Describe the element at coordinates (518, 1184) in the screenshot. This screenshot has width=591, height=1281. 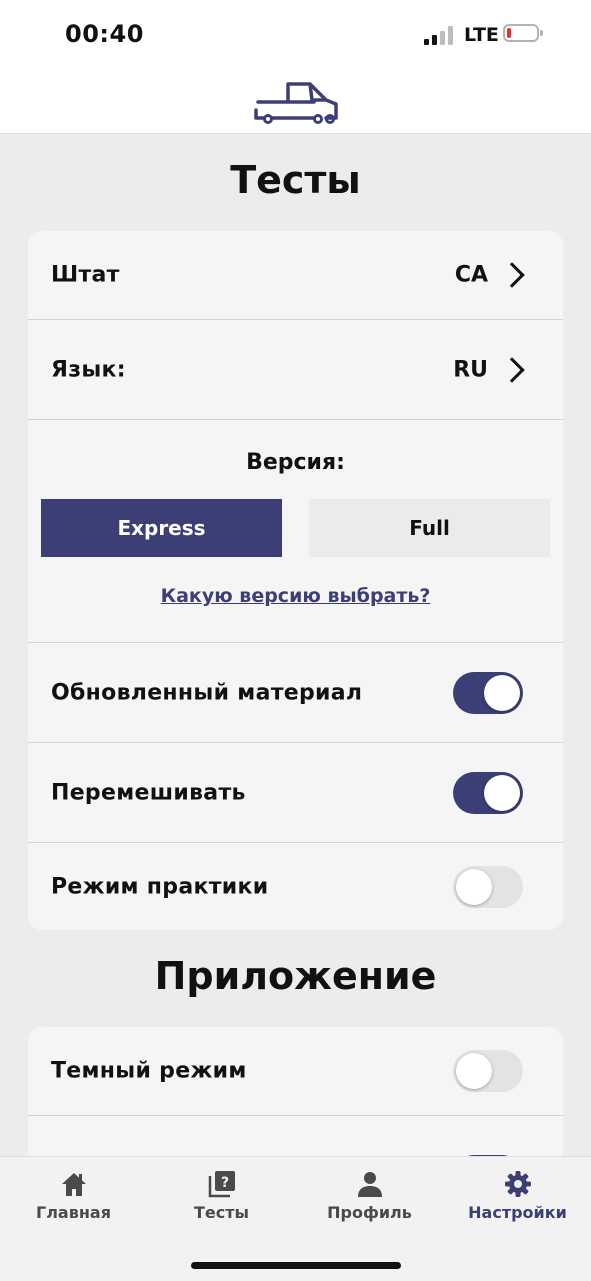
I see `gear-icon` at that location.